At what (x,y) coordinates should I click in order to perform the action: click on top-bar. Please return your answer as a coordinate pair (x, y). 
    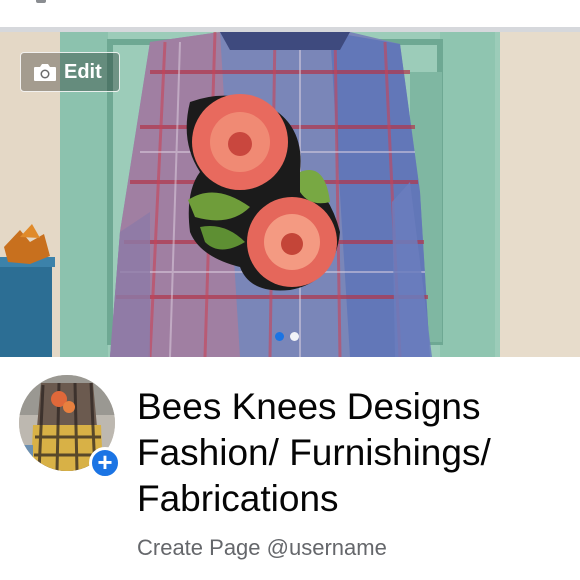
    Looking at the image, I should click on (290, 14).